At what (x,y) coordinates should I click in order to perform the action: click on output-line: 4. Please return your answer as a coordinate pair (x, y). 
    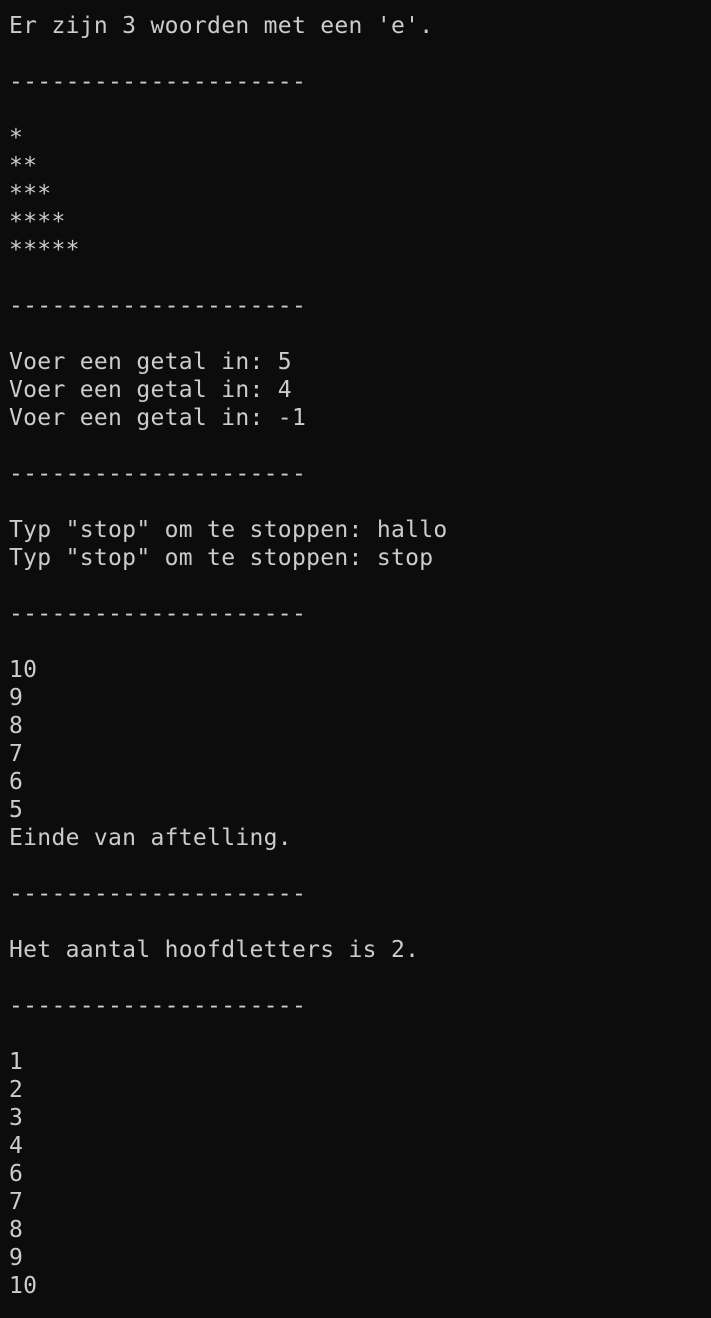
    Looking at the image, I should click on (16, 1146).